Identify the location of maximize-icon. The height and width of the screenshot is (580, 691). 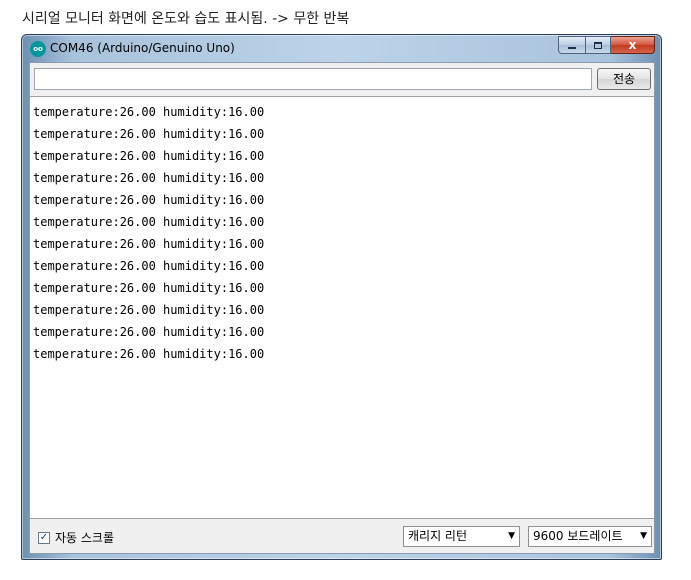
(598, 45).